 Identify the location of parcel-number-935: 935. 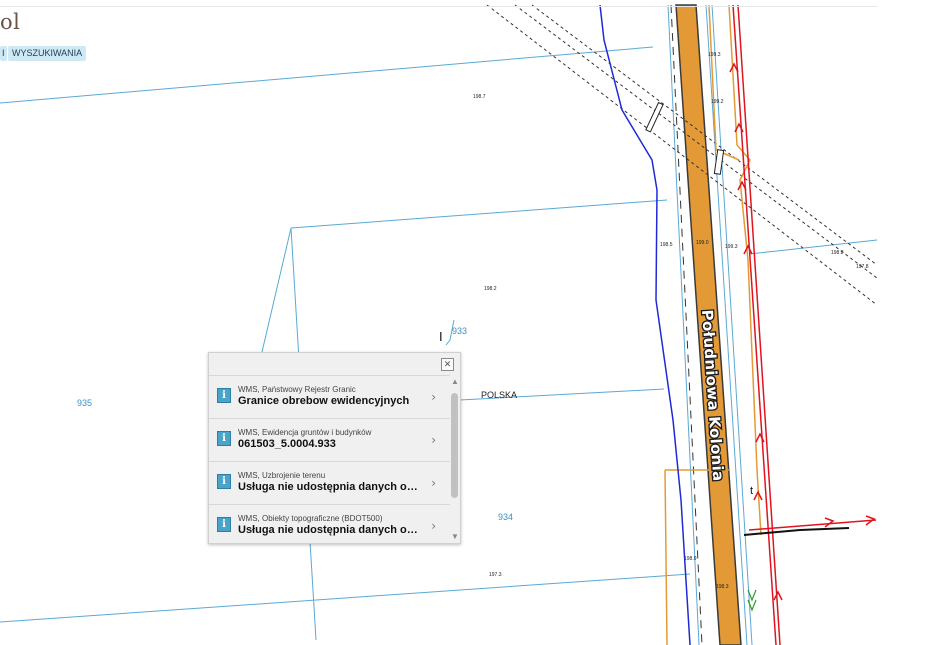
(84, 403).